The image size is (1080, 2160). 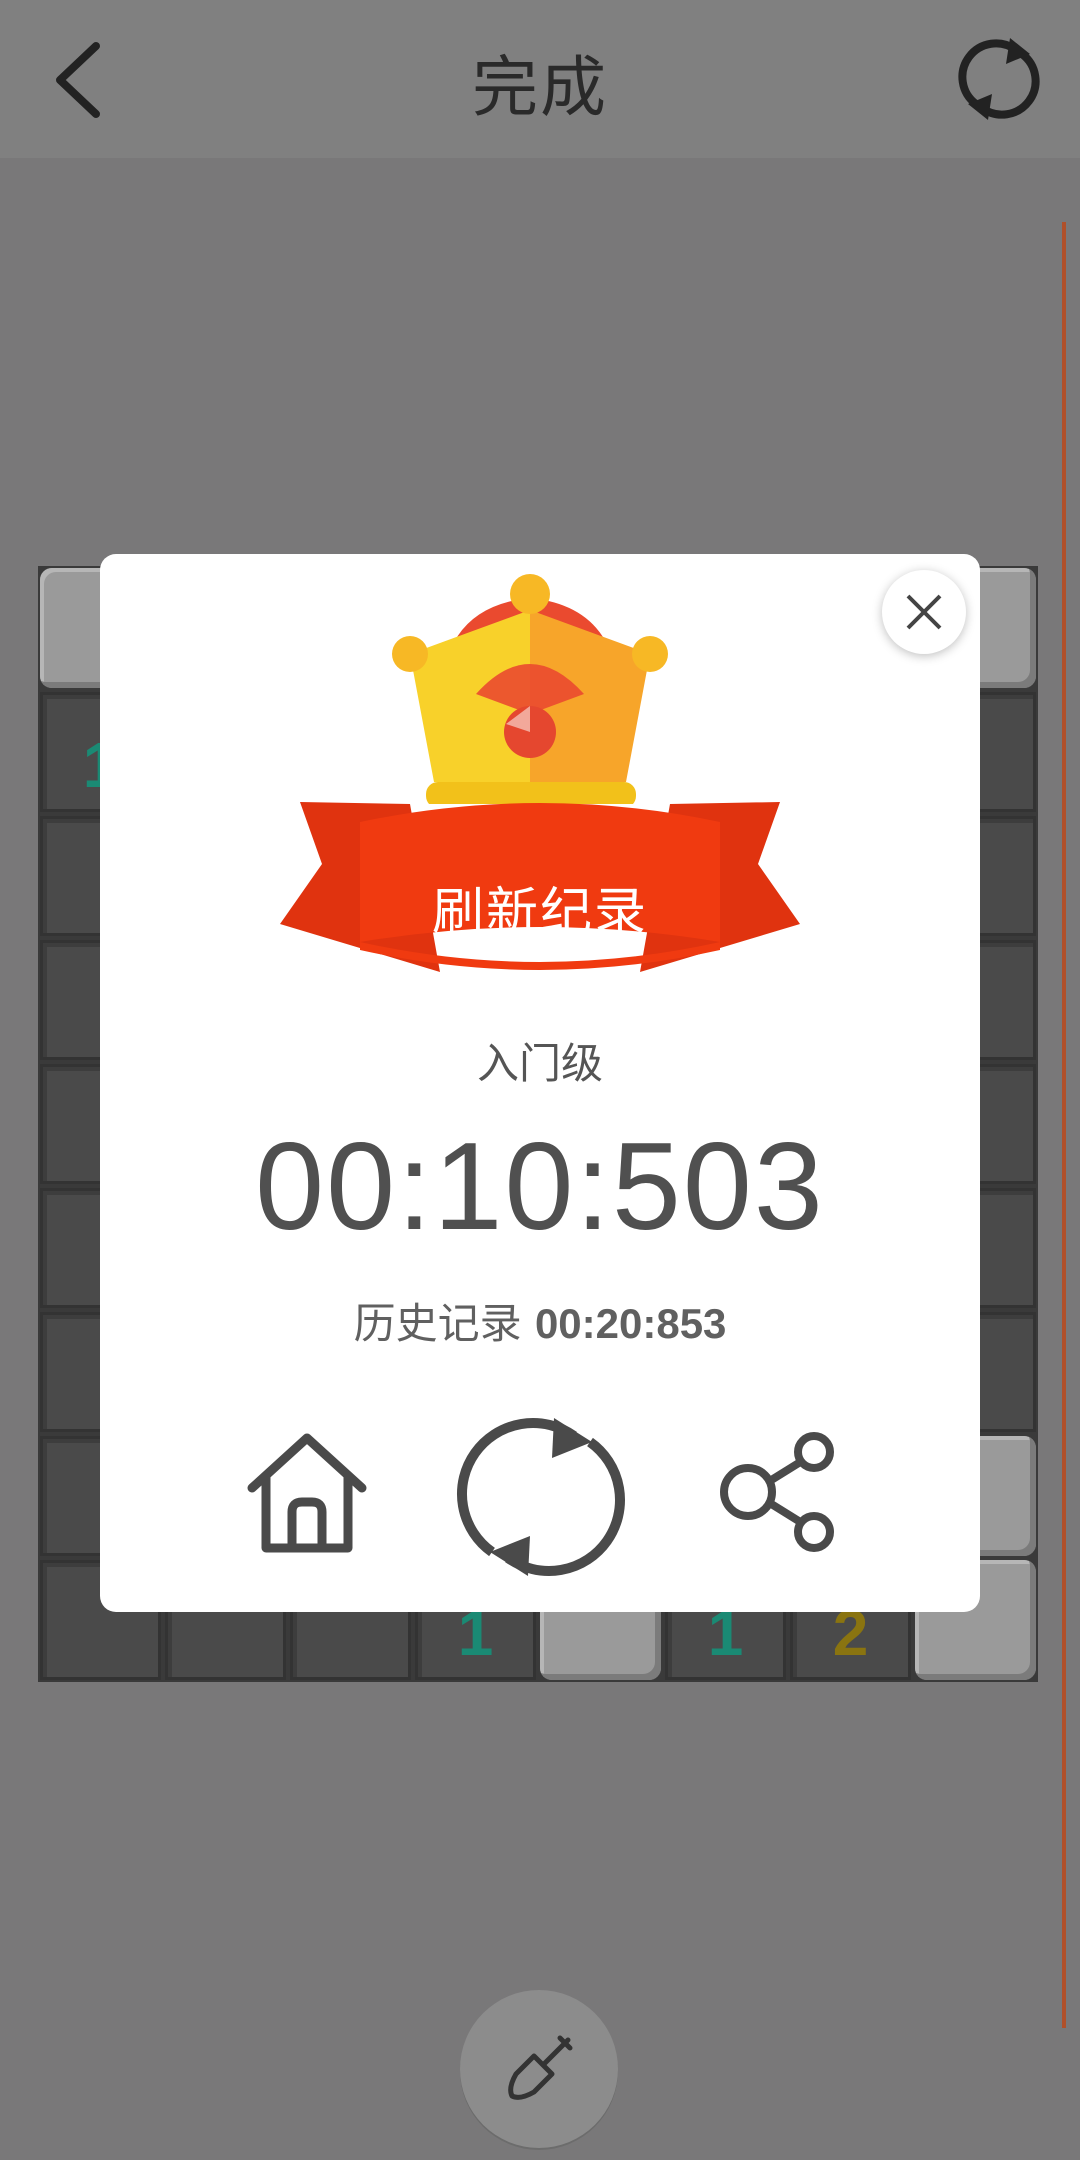 I want to click on history-record: 历史记录 00:20:853, so click(x=540, y=1320).